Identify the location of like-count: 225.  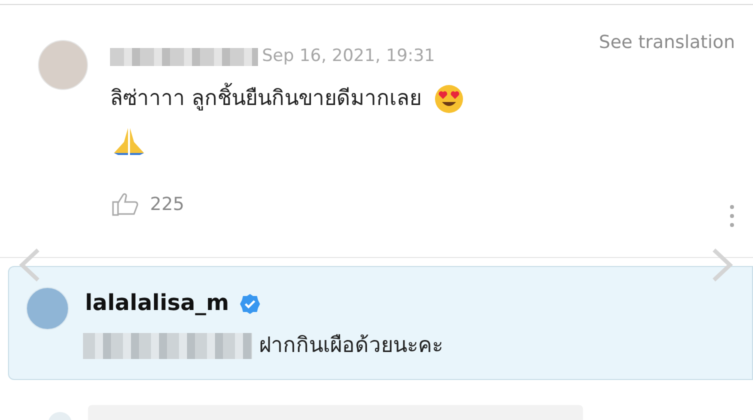
(167, 204).